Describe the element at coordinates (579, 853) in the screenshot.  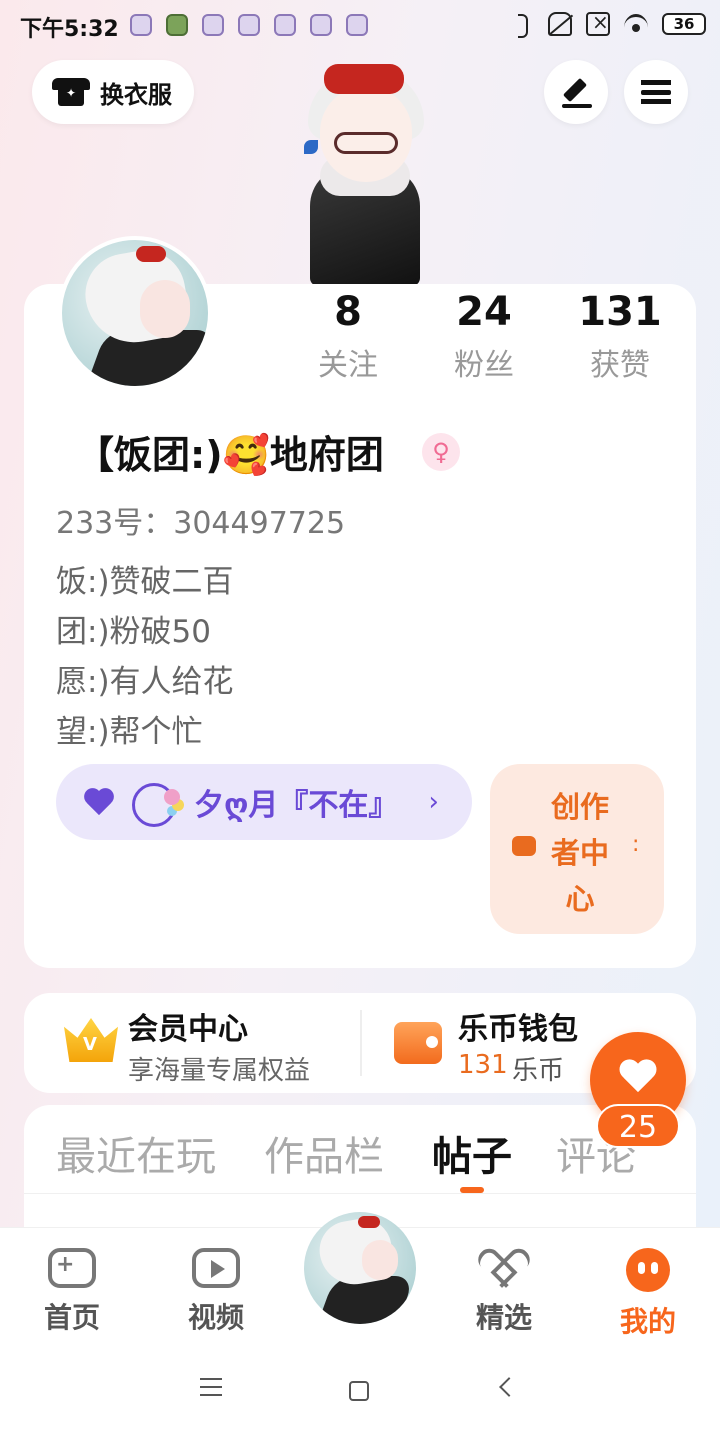
I see `creator-center-label: 创作者中心` at that location.